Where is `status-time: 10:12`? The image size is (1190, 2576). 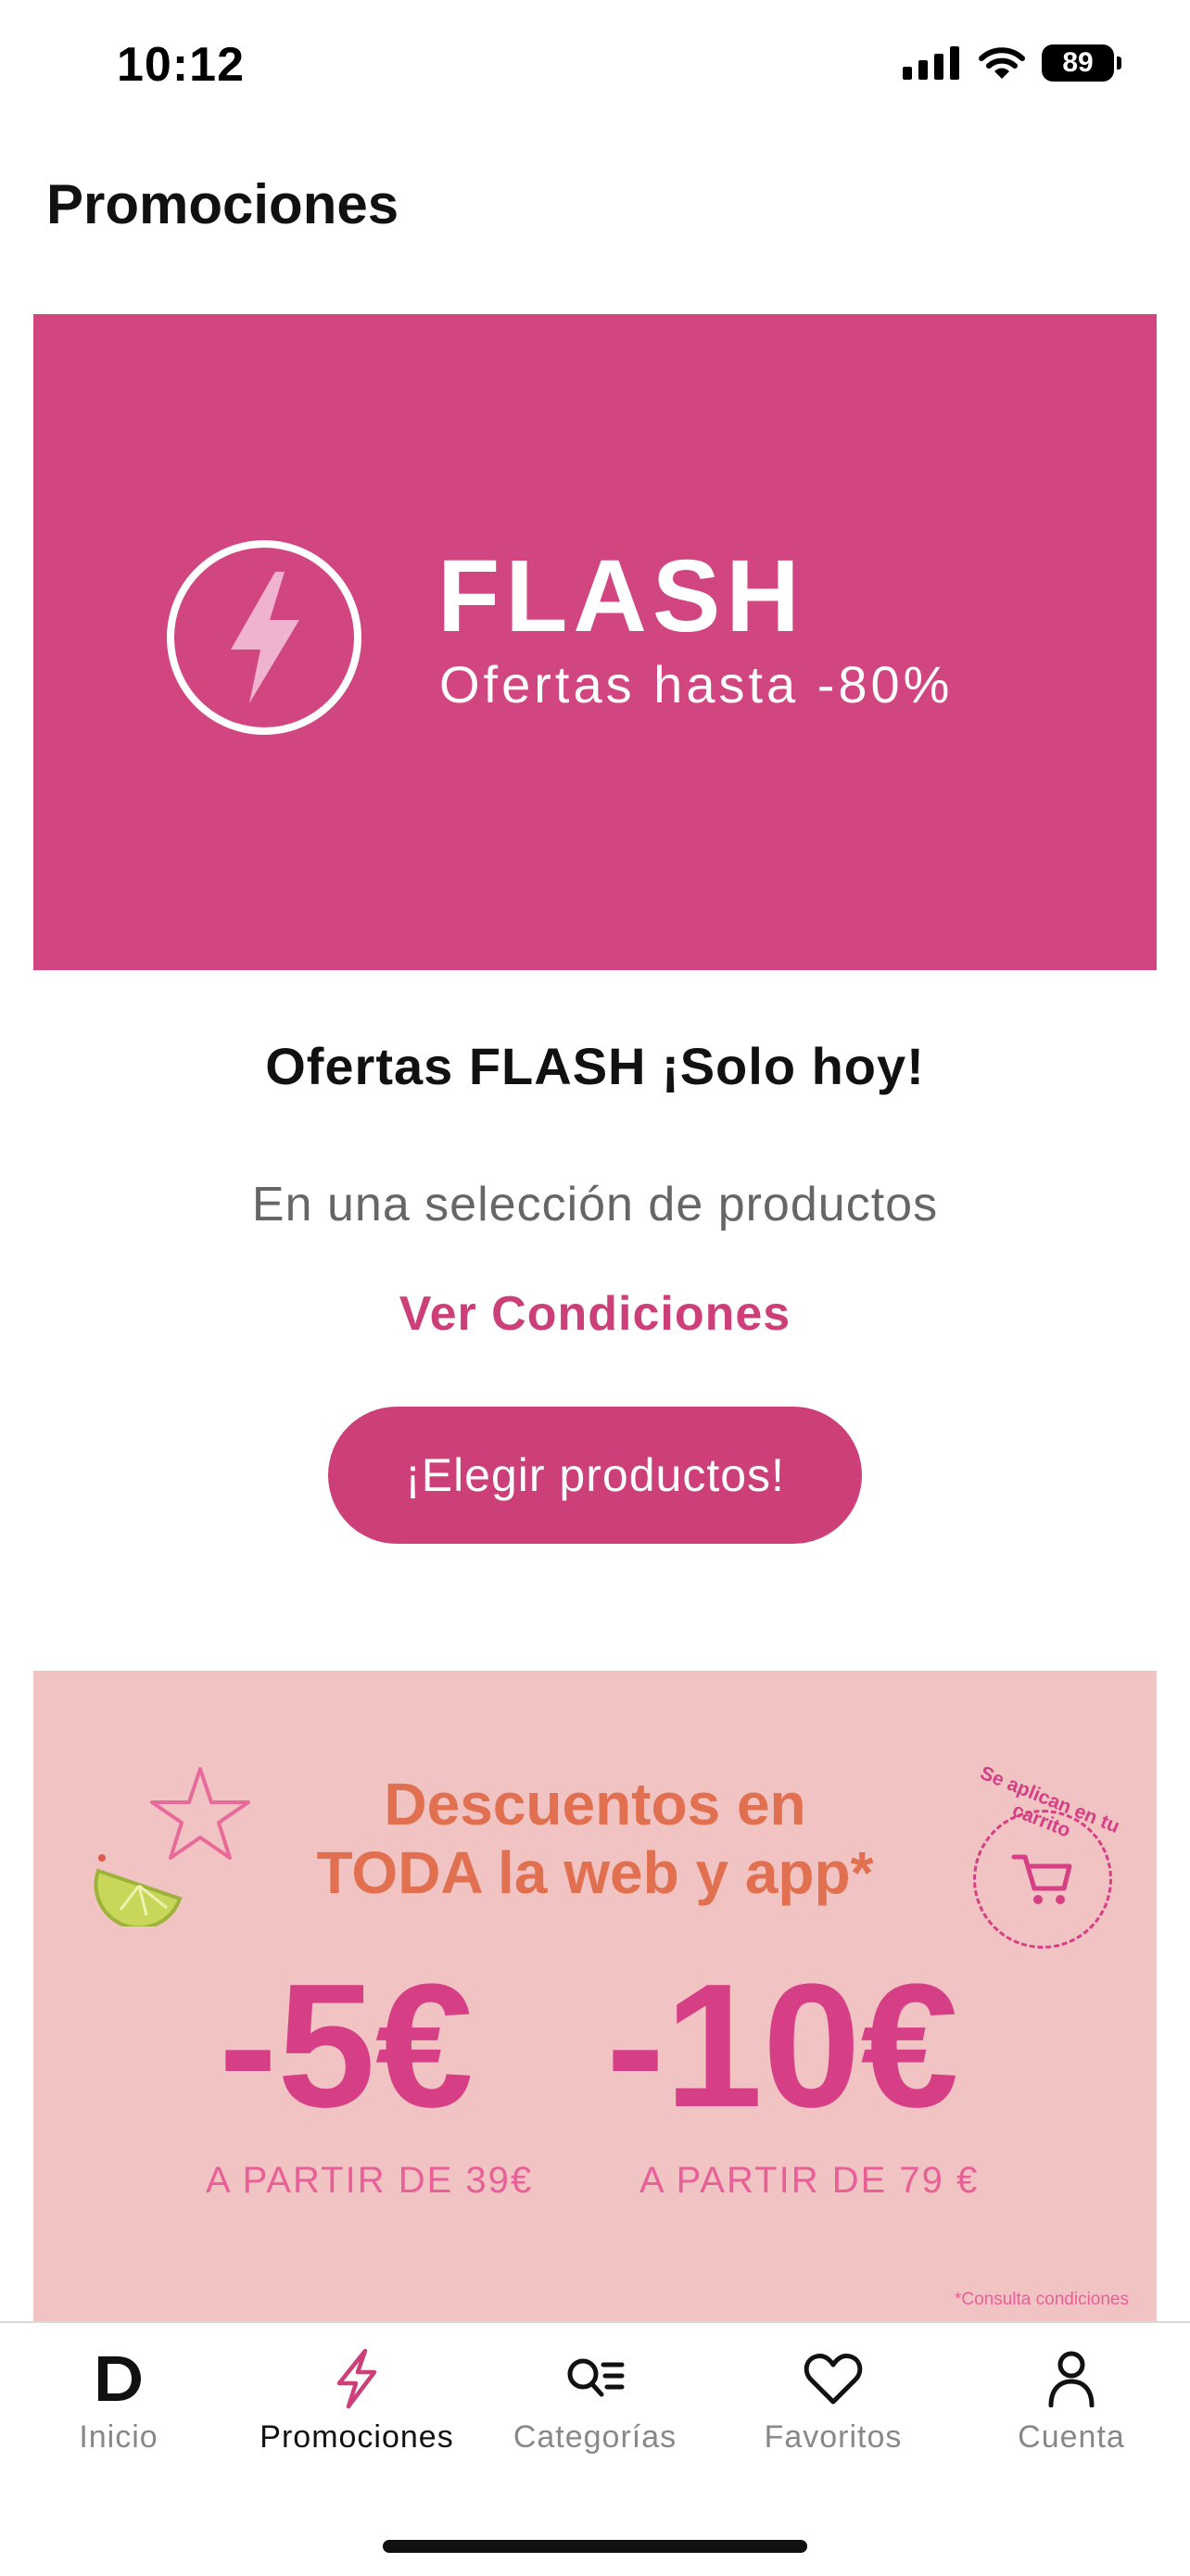 status-time: 10:12 is located at coordinates (181, 65).